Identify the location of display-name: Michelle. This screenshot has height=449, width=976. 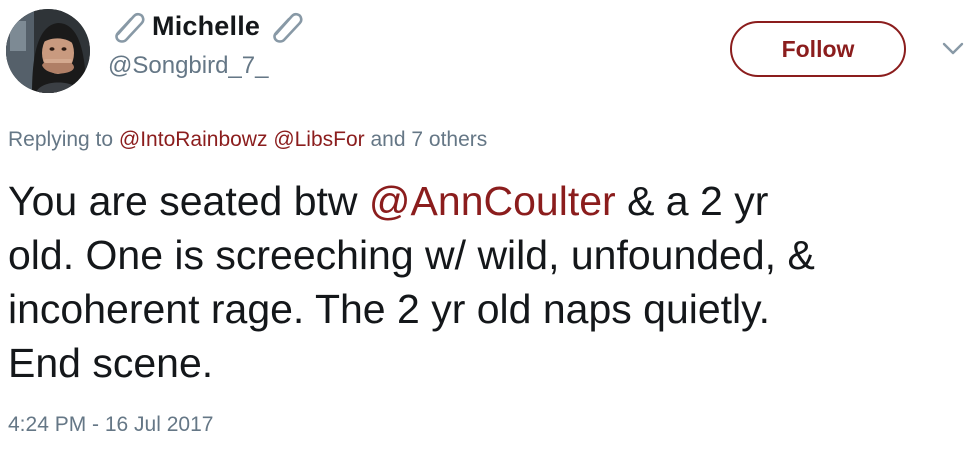
(206, 26).